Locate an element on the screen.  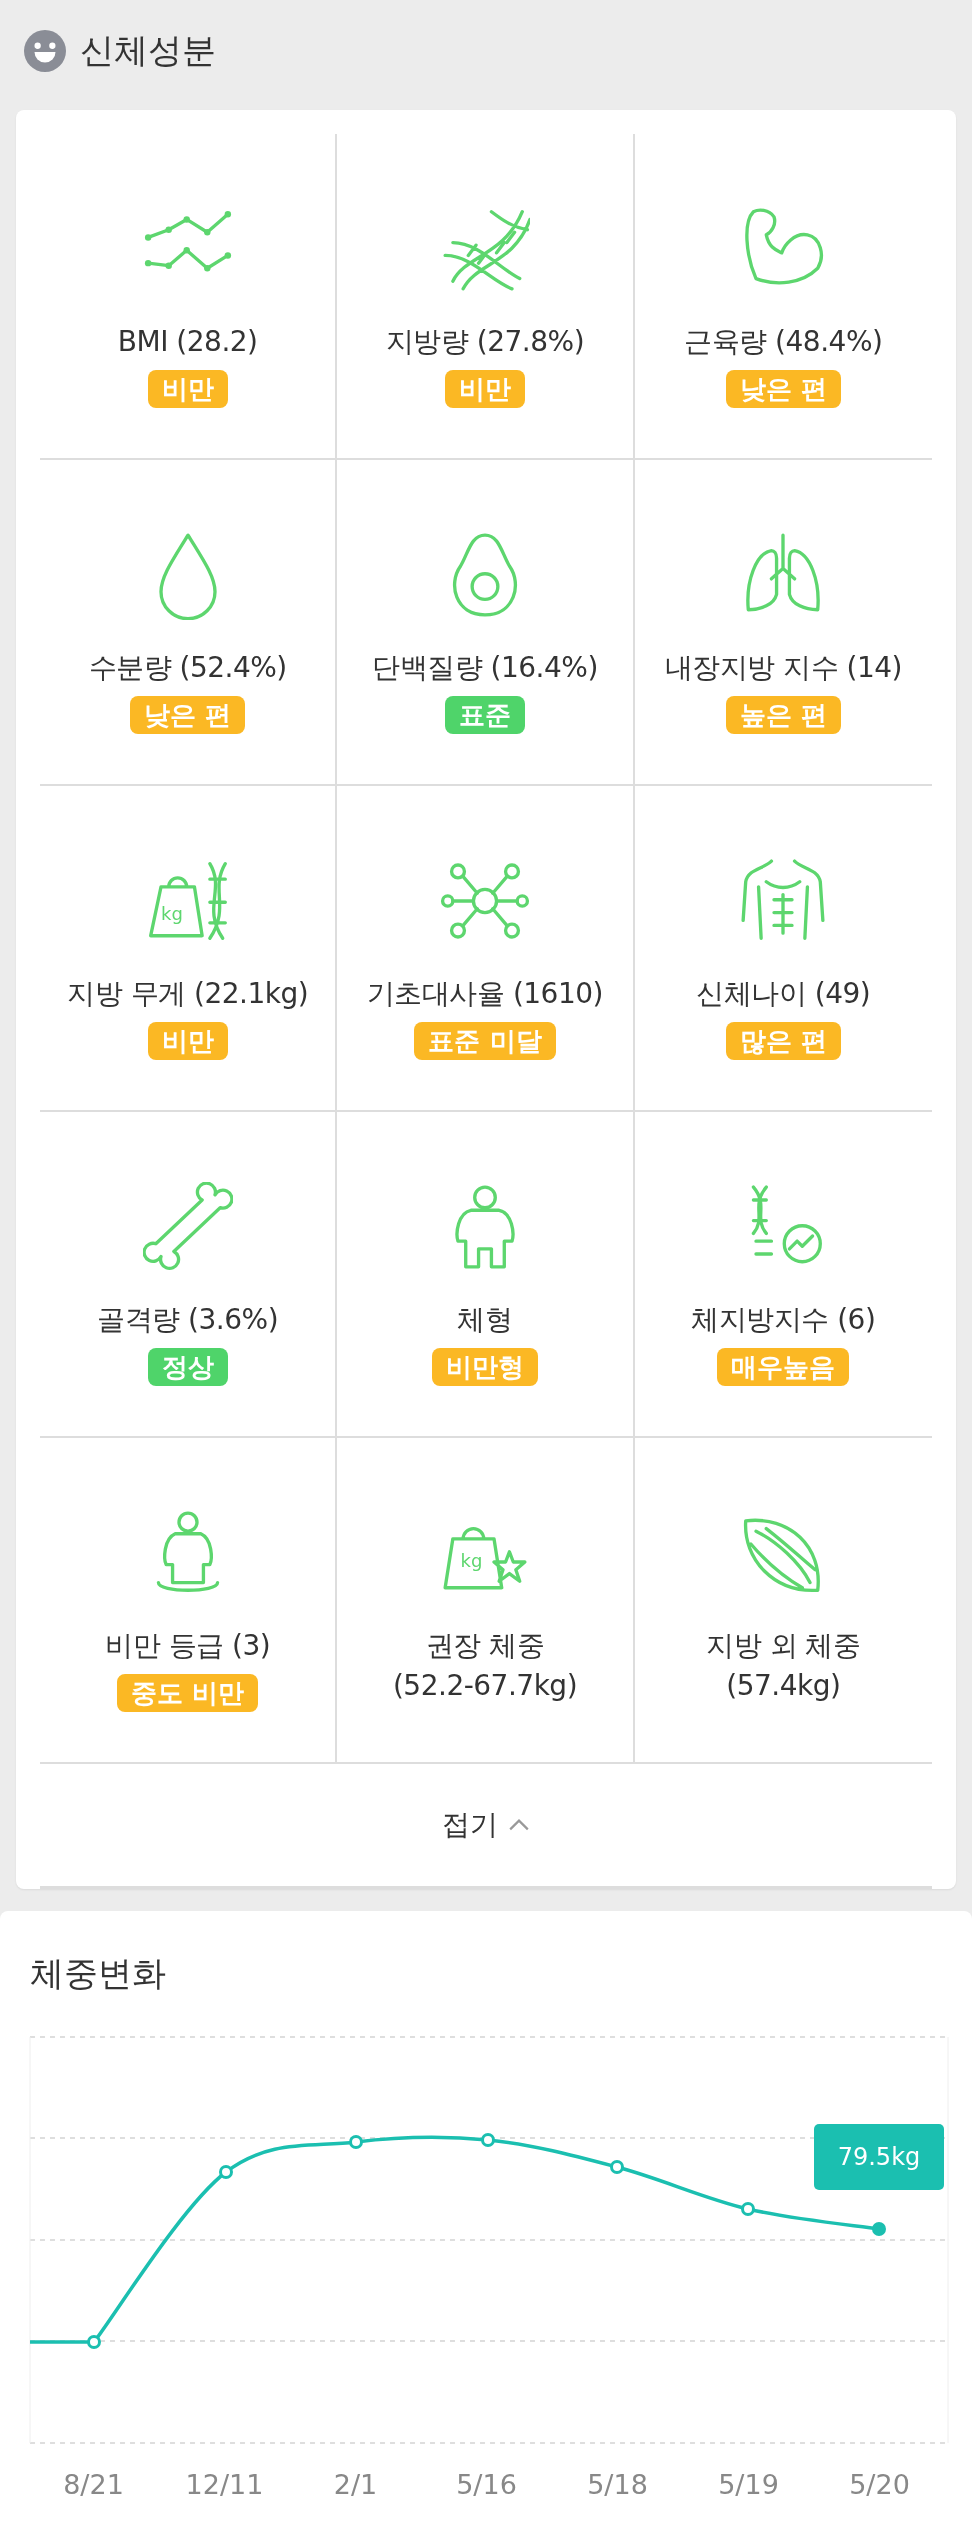
metric-label: 단백질량 (16.4%) is located at coordinates (485, 668).